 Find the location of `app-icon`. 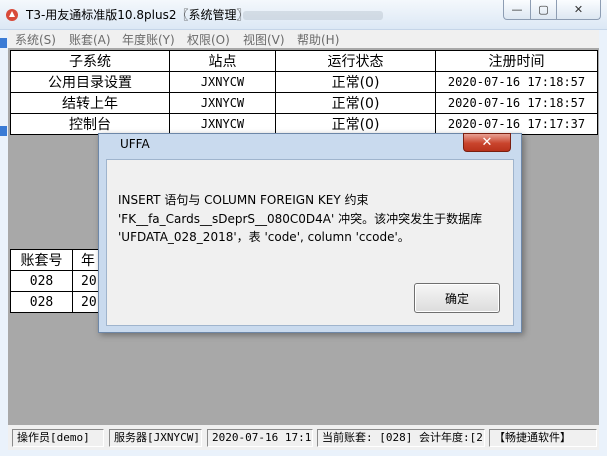

app-icon is located at coordinates (12, 14).